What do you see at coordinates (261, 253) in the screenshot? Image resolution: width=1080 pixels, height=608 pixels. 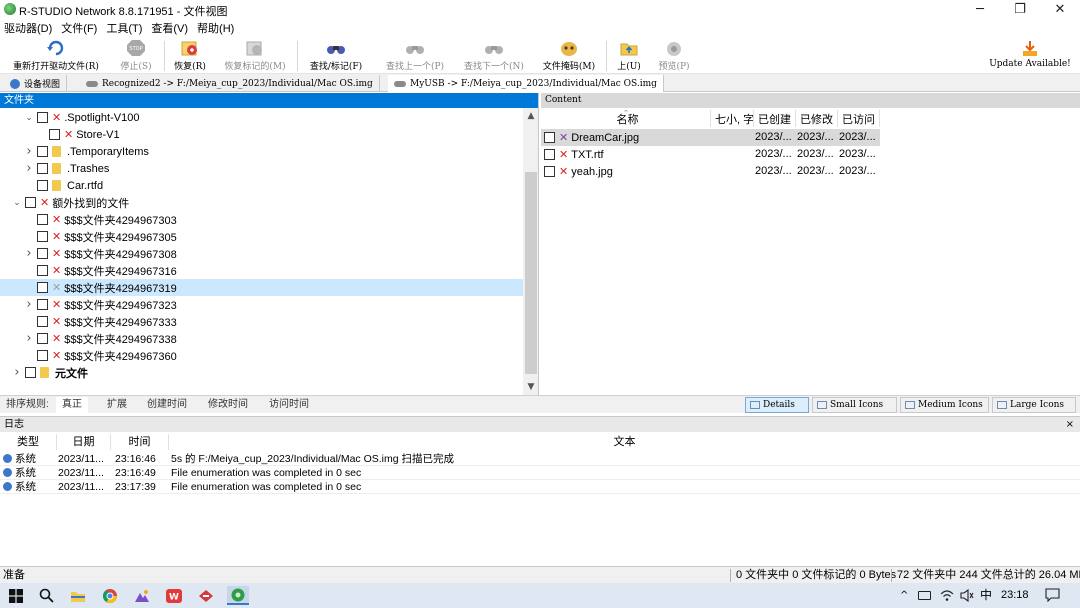 I see `tree-row: › ✕ $$$文件夹4294967308` at bounding box center [261, 253].